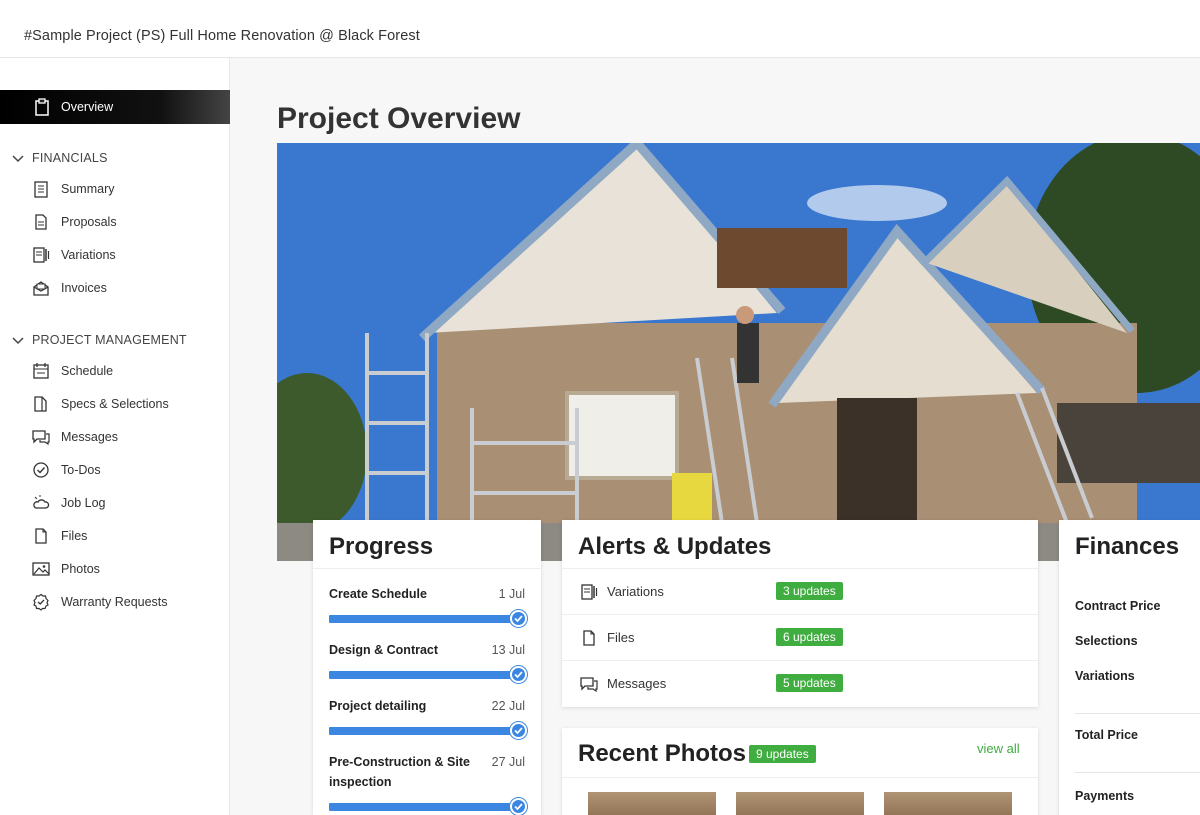 The width and height of the screenshot is (1200, 815). What do you see at coordinates (84, 288) in the screenshot?
I see `sidebar-item-label: Invoices` at bounding box center [84, 288].